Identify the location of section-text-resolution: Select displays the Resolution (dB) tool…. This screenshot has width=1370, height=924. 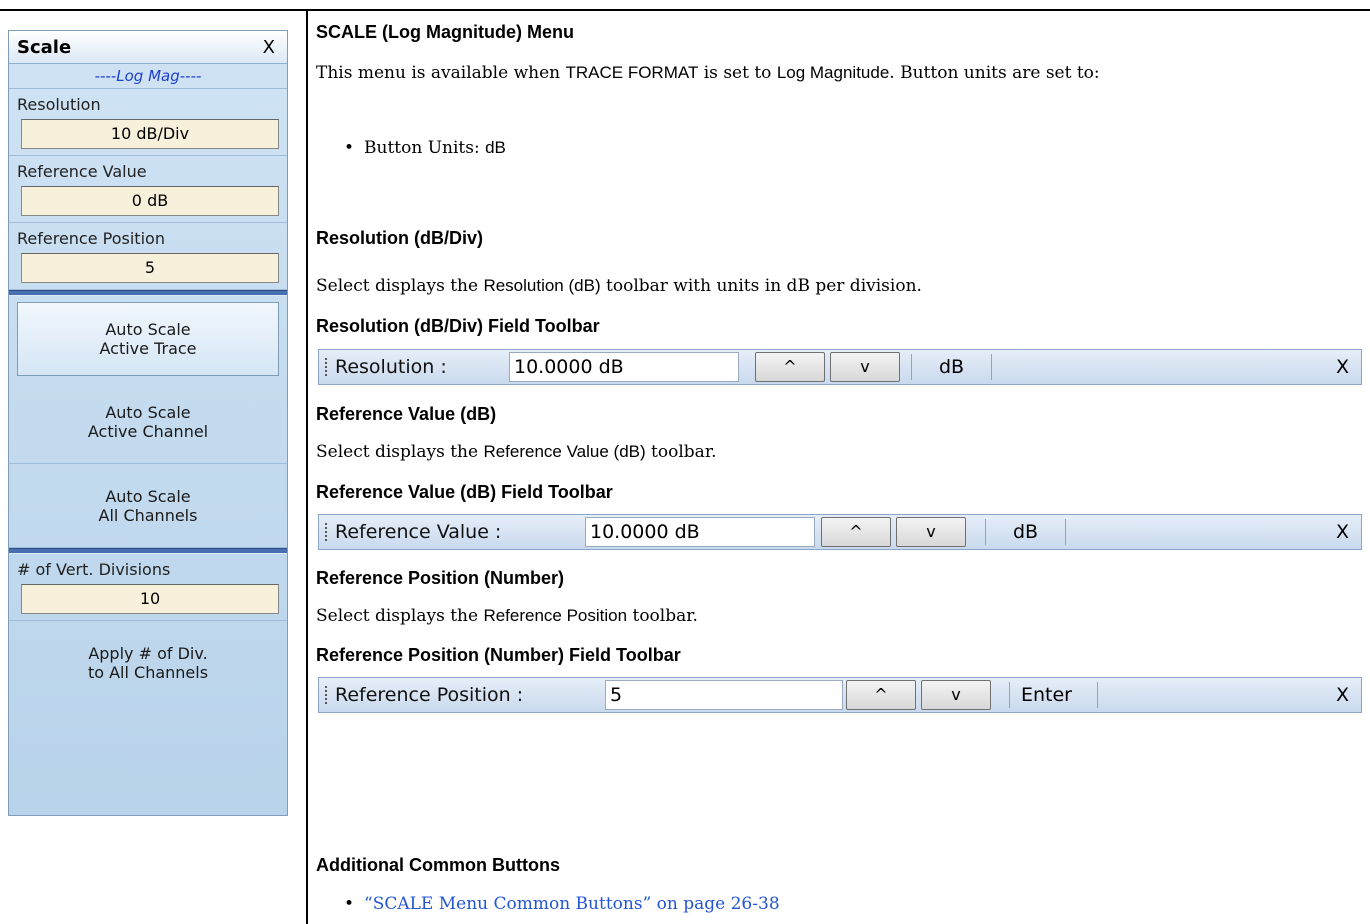
(836, 286).